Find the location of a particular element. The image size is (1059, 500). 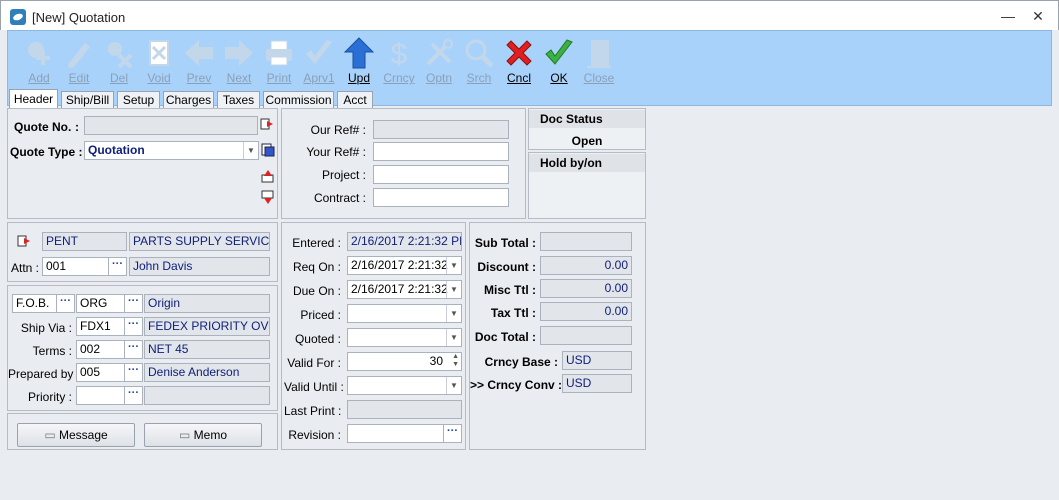

toolbar-upd-button: Upd is located at coordinates (359, 61).